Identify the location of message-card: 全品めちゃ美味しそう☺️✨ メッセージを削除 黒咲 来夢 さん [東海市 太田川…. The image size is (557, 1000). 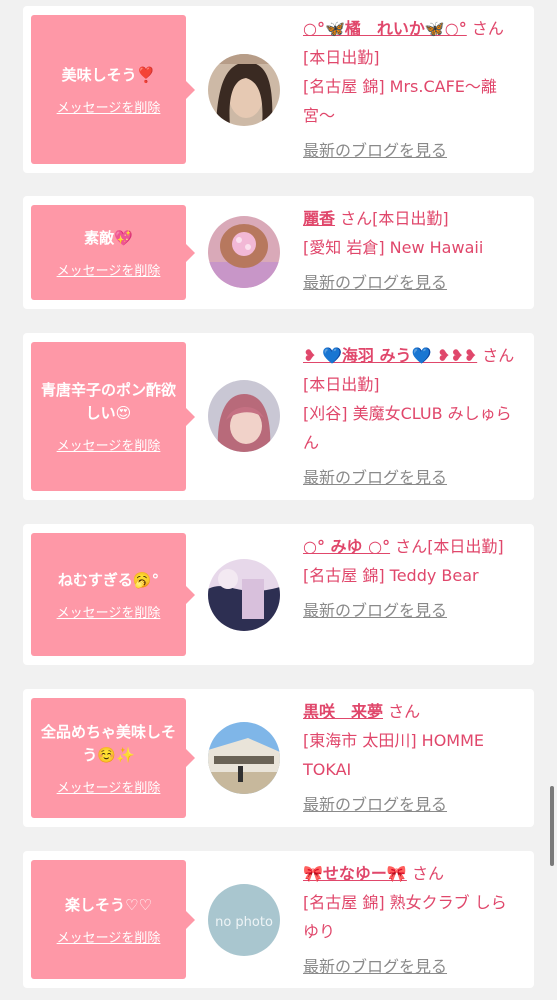
(278, 758).